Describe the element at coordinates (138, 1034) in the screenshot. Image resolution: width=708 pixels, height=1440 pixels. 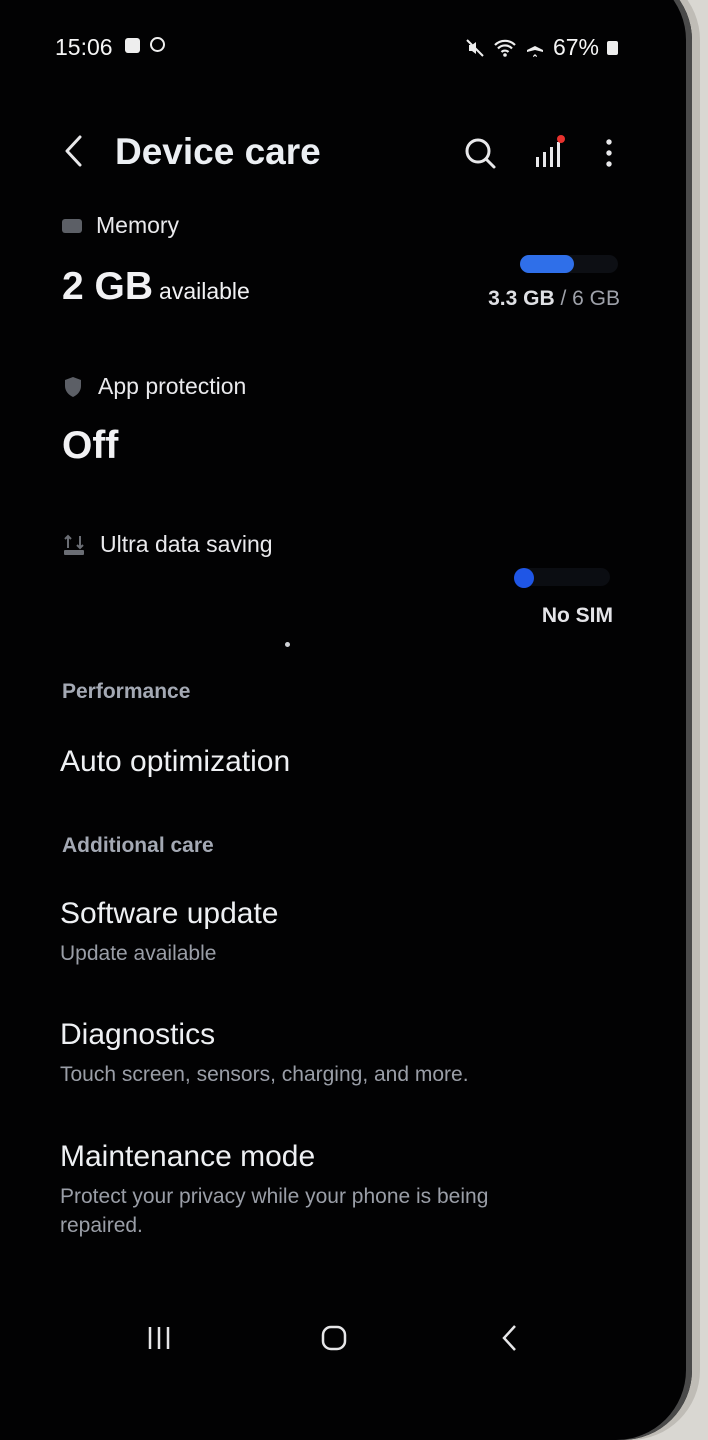
I see `diagnostics-title: Diagnostics` at that location.